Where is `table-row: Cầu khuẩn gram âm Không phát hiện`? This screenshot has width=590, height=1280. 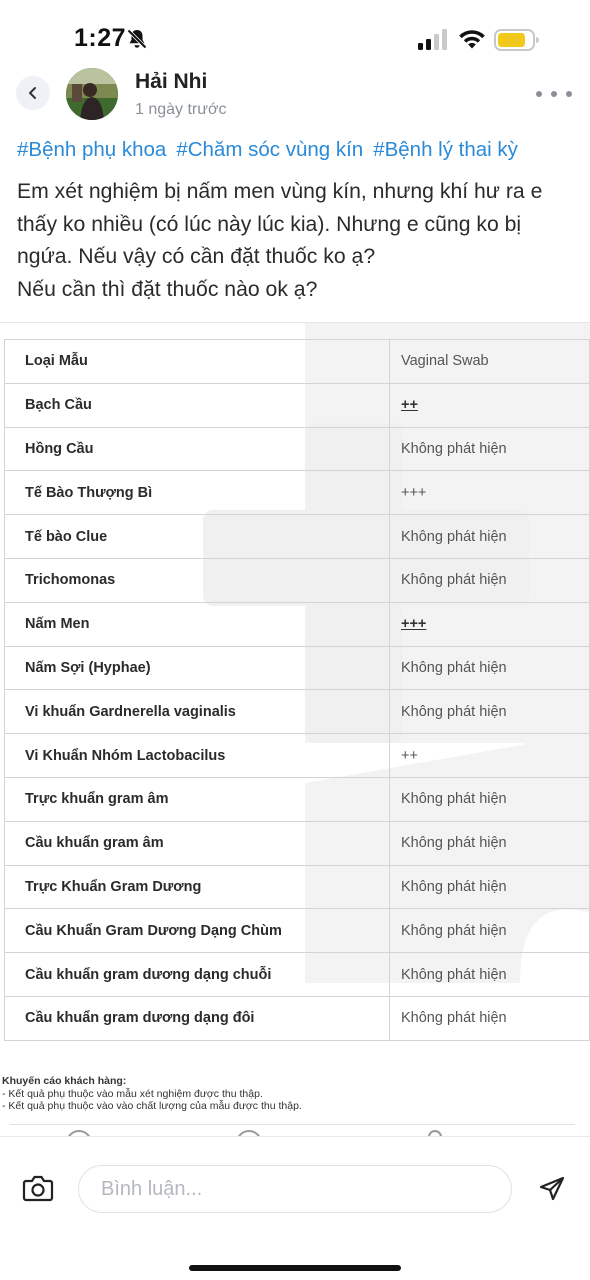
table-row: Cầu khuẩn gram âm Không phát hiện is located at coordinates (297, 843).